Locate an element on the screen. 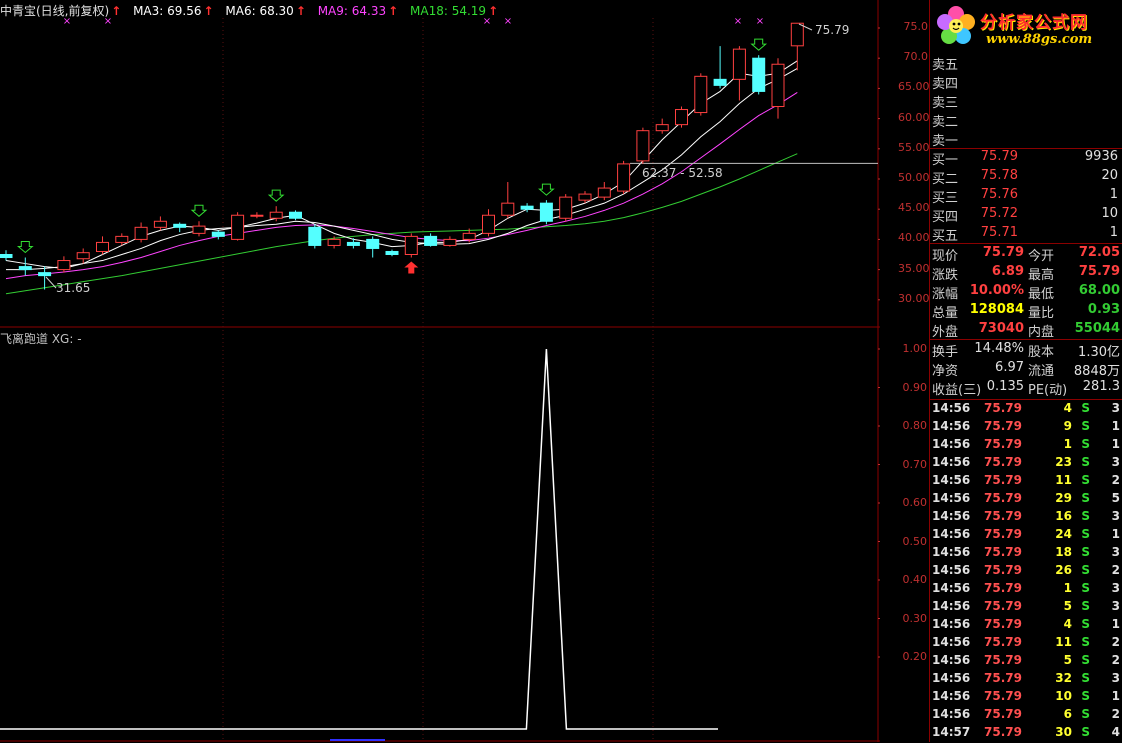 The image size is (1122, 743). stats-label: PE(动) is located at coordinates (1048, 390).